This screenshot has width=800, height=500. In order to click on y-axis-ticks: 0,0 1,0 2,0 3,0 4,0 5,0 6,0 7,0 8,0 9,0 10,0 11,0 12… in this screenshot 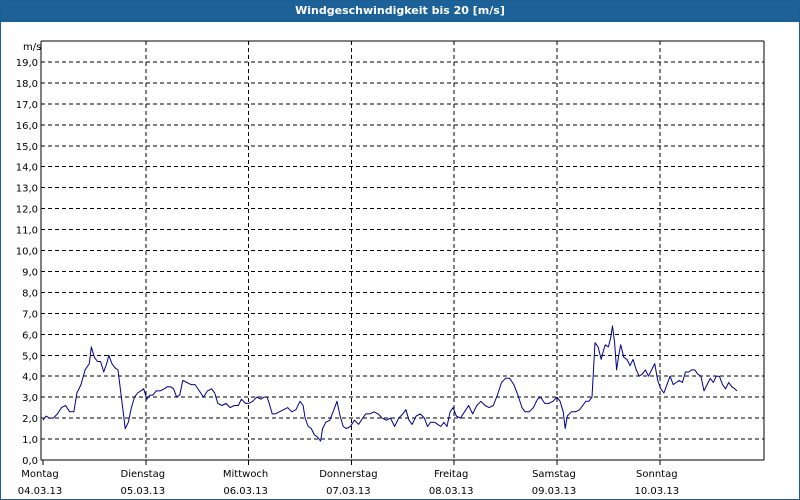, I will do `click(27, 262)`.